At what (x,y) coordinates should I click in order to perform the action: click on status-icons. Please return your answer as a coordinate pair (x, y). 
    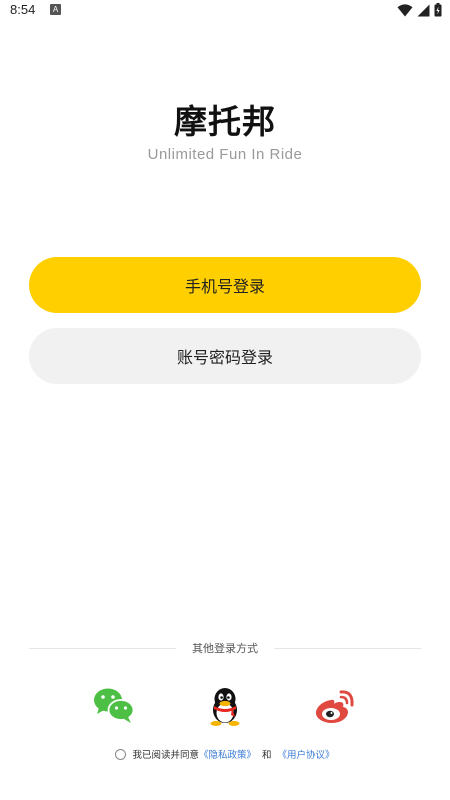
    Looking at the image, I should click on (419, 10).